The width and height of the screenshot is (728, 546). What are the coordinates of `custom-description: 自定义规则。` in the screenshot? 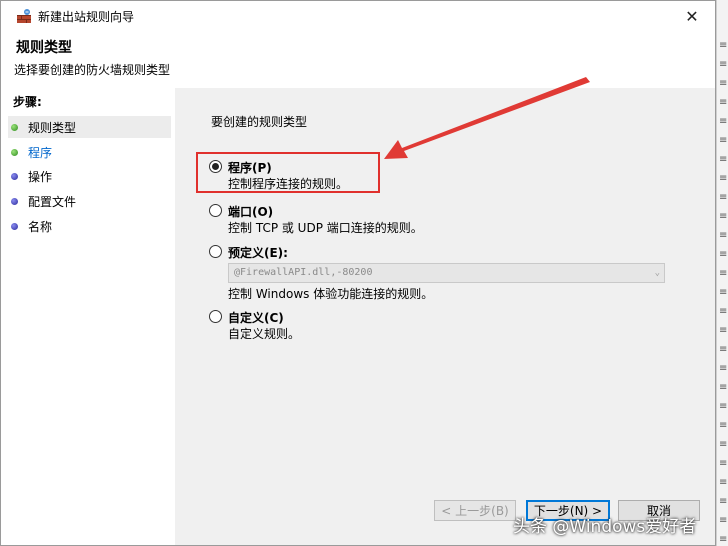 It's located at (264, 334).